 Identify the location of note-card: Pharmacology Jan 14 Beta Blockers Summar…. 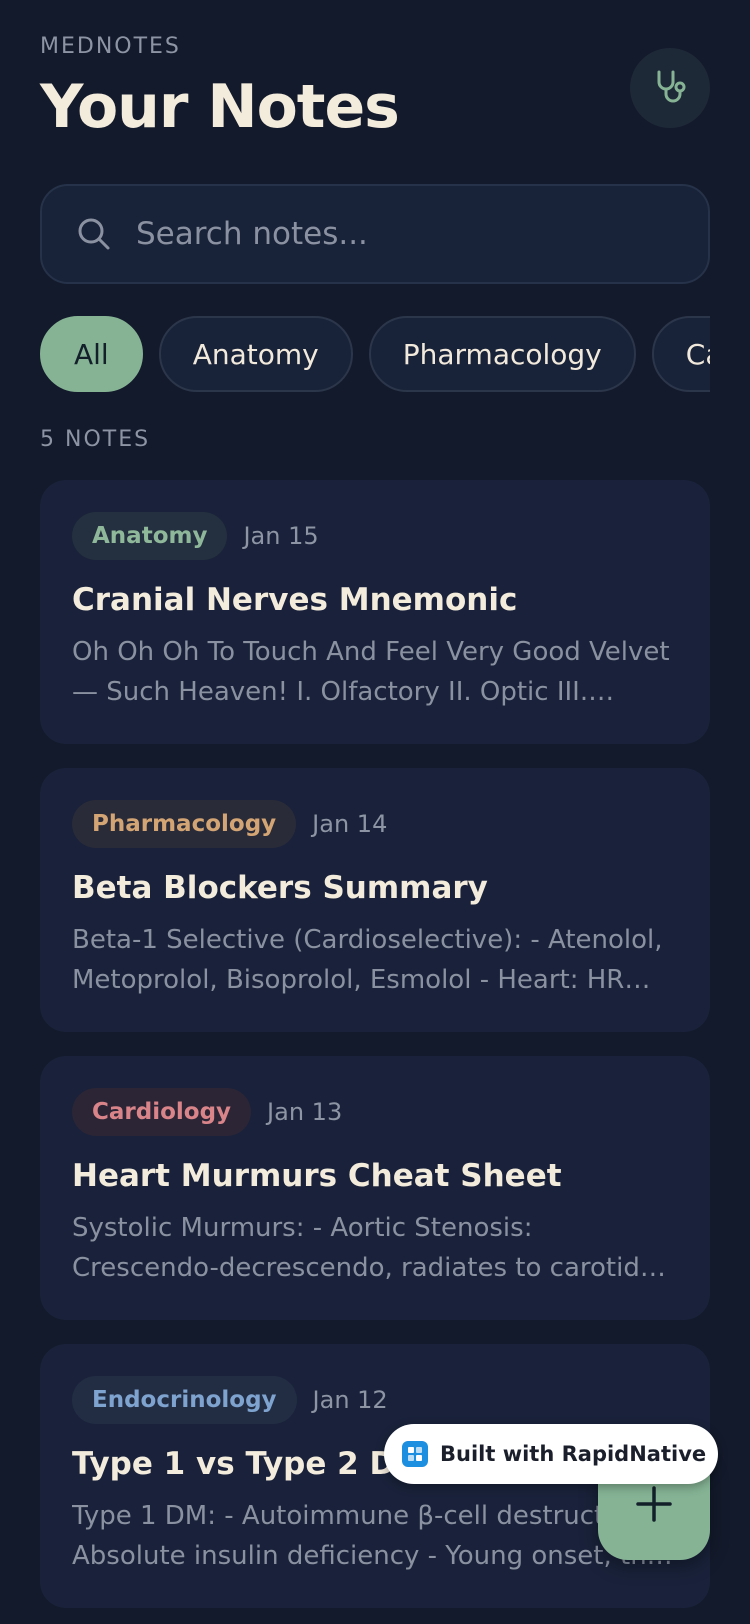
(375, 900).